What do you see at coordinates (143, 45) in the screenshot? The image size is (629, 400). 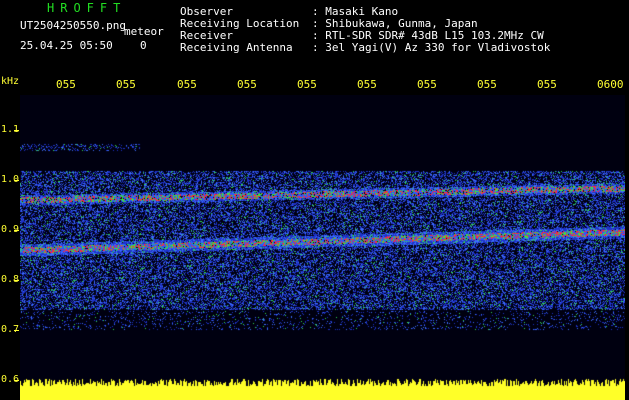 I see `count-label: 0` at bounding box center [143, 45].